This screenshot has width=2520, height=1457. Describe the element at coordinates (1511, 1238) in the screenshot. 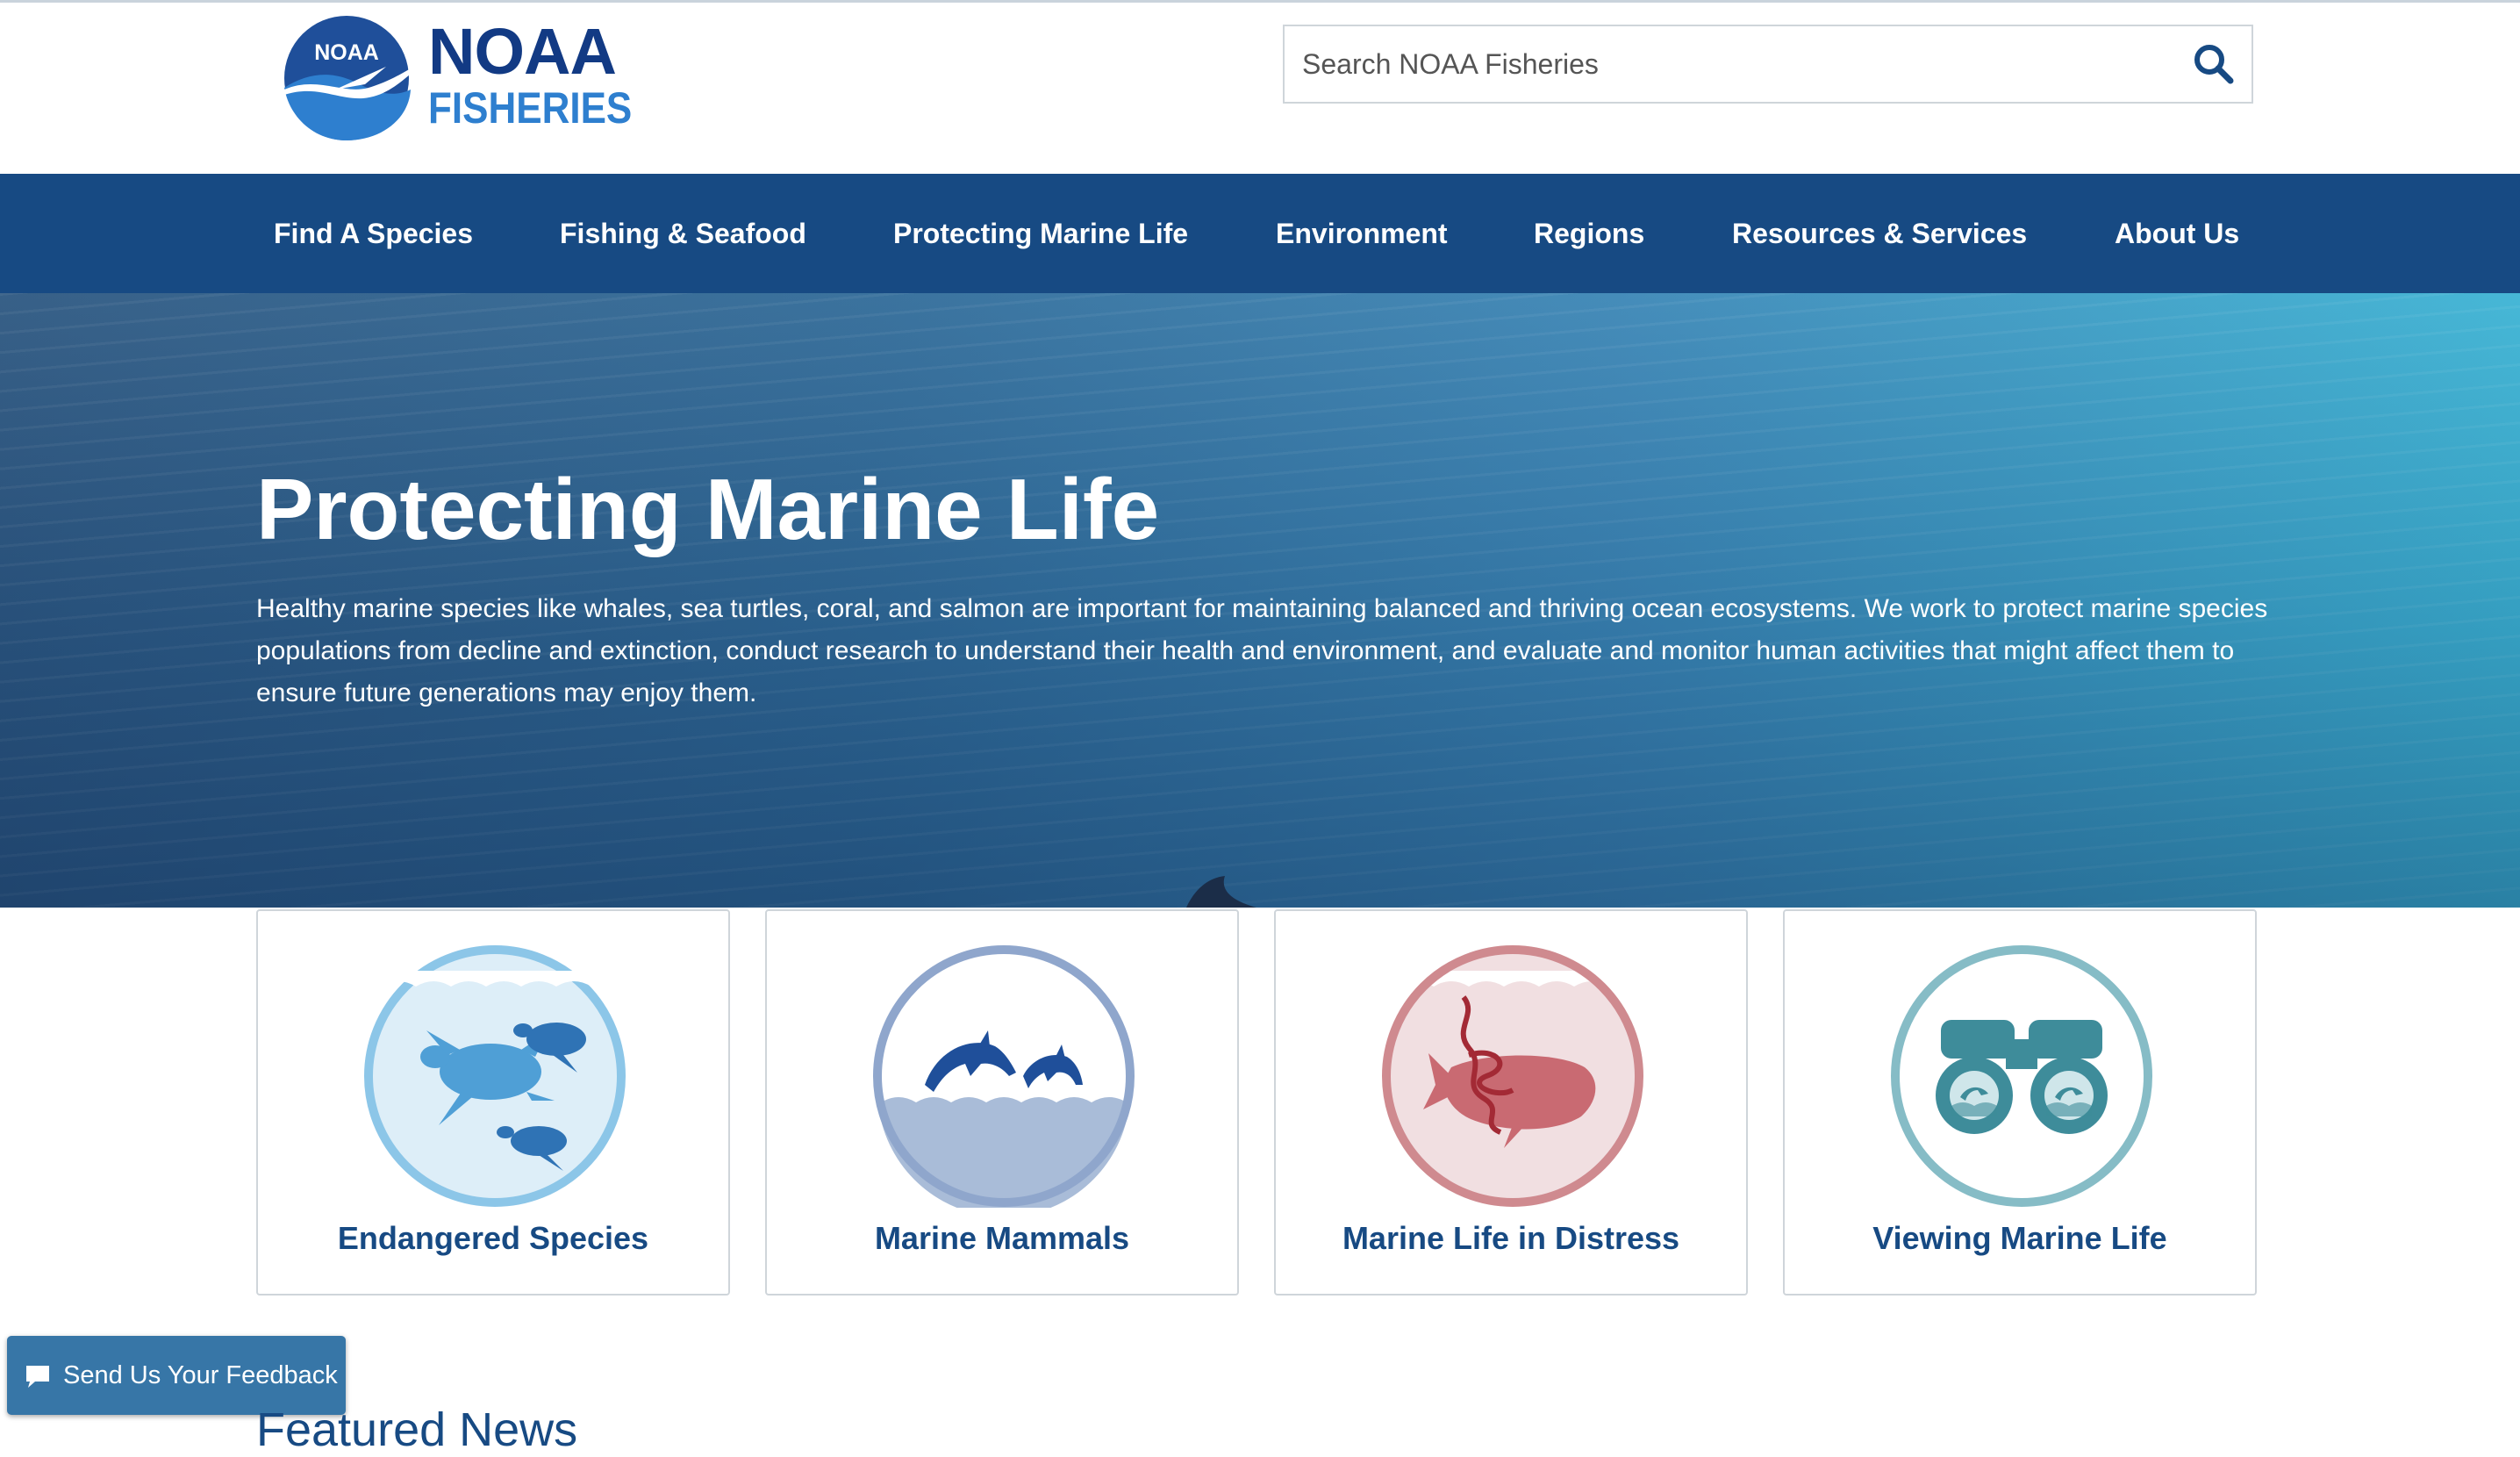

I see `card-label: Marine Life in Distress` at that location.